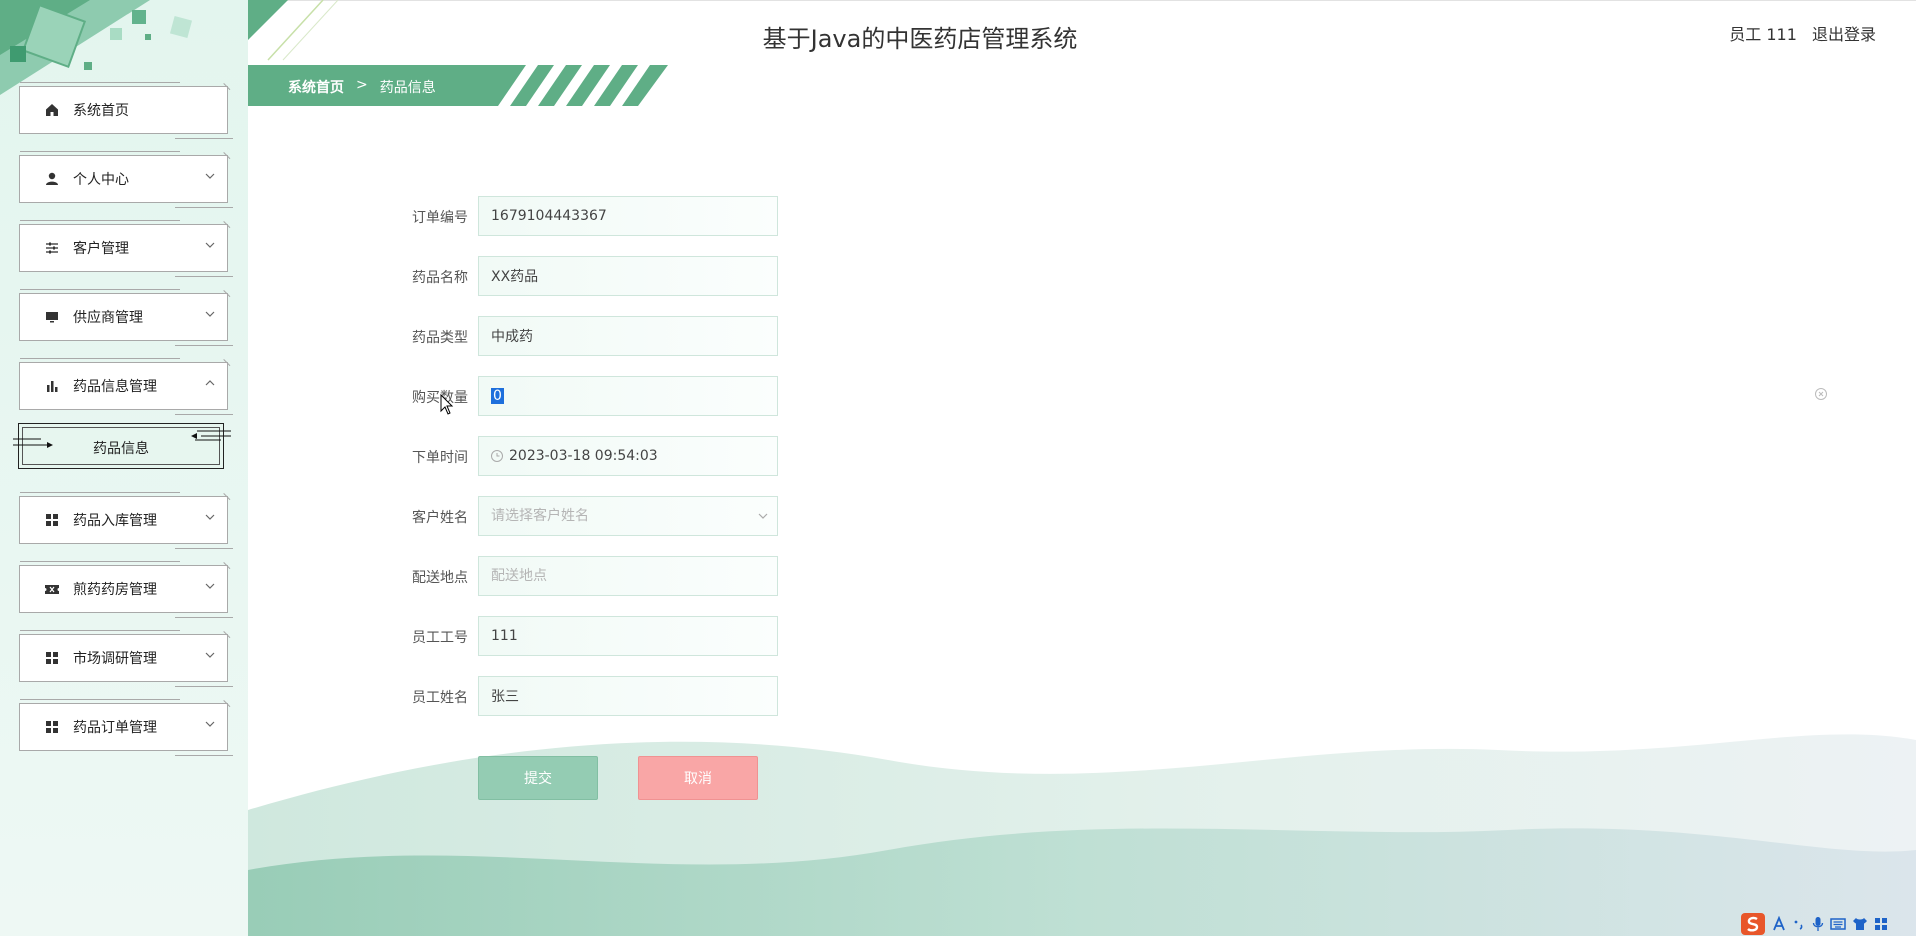 The image size is (1916, 936). What do you see at coordinates (52, 178) in the screenshot?
I see `person-icon` at bounding box center [52, 178].